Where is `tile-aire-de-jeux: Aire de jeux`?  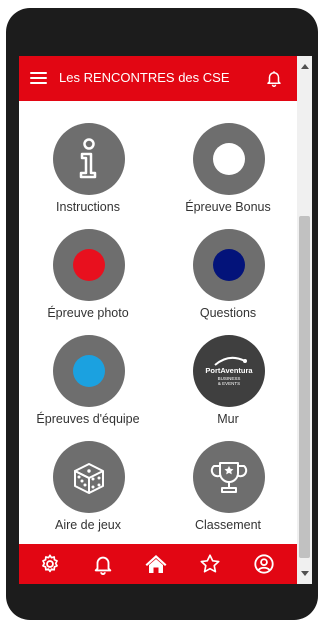 tile-aire-de-jeux: Aire de jeux is located at coordinates (88, 475).